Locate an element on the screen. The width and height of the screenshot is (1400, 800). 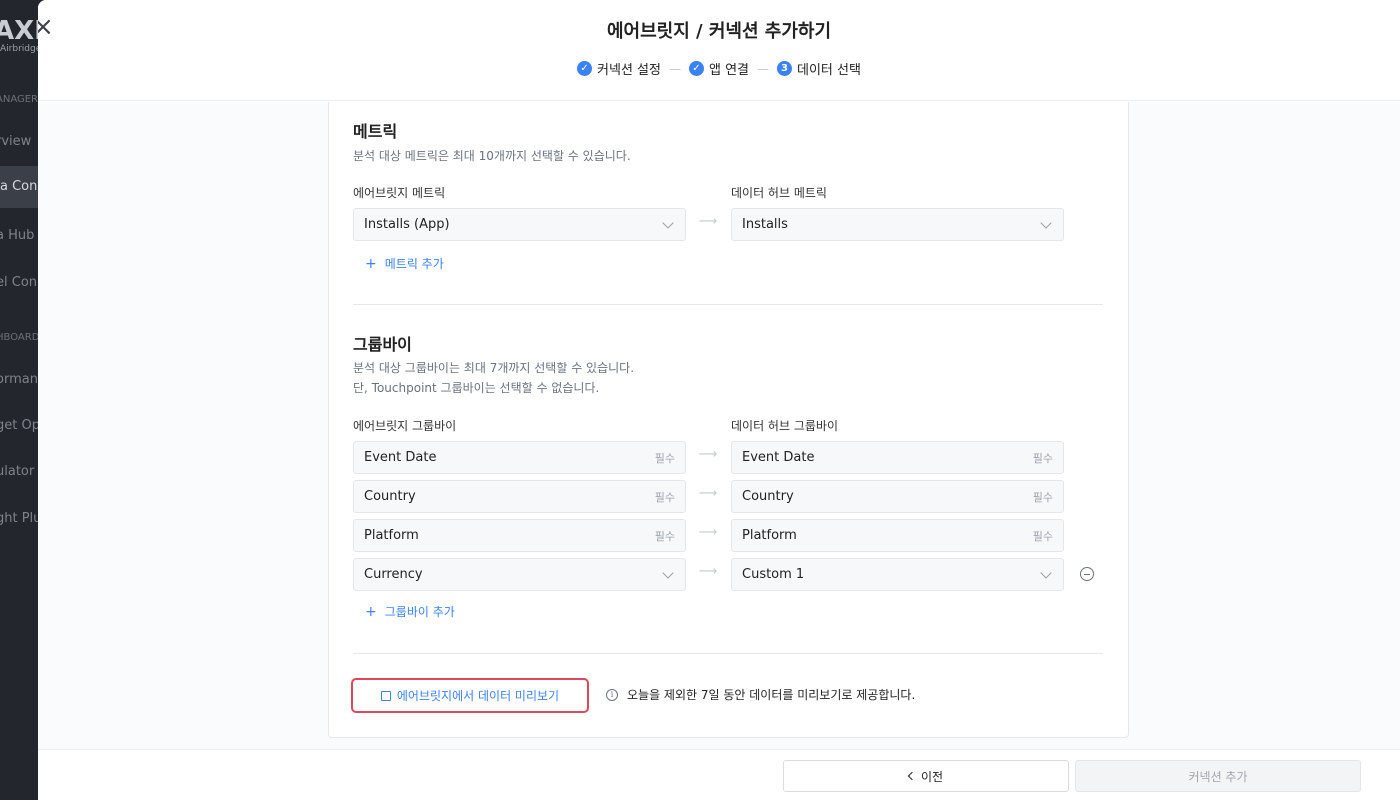
add-groupby-button: + 그룹바이 추가 is located at coordinates (410, 611).